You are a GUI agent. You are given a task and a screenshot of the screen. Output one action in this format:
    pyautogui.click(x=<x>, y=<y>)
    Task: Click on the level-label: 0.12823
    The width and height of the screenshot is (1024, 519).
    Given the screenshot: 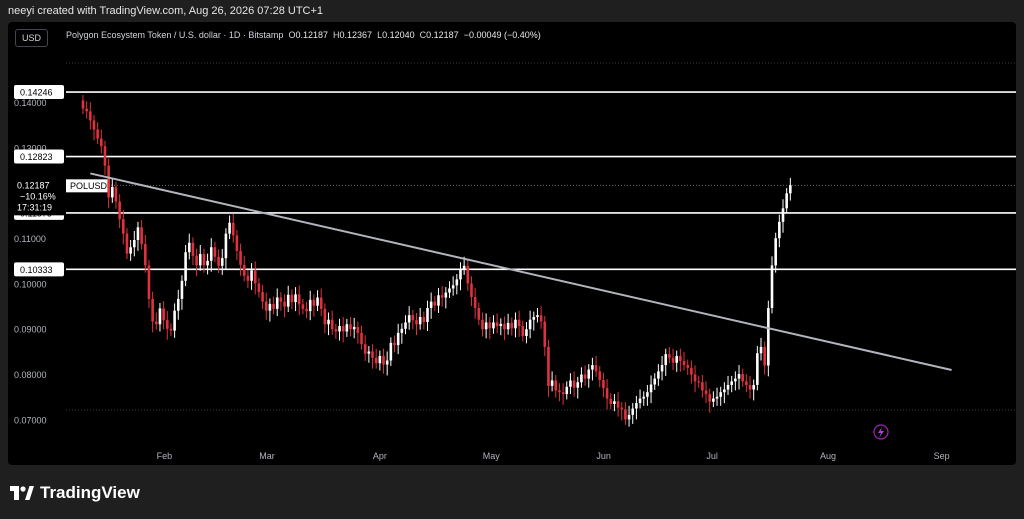 What is the action you would take?
    pyautogui.click(x=36, y=157)
    